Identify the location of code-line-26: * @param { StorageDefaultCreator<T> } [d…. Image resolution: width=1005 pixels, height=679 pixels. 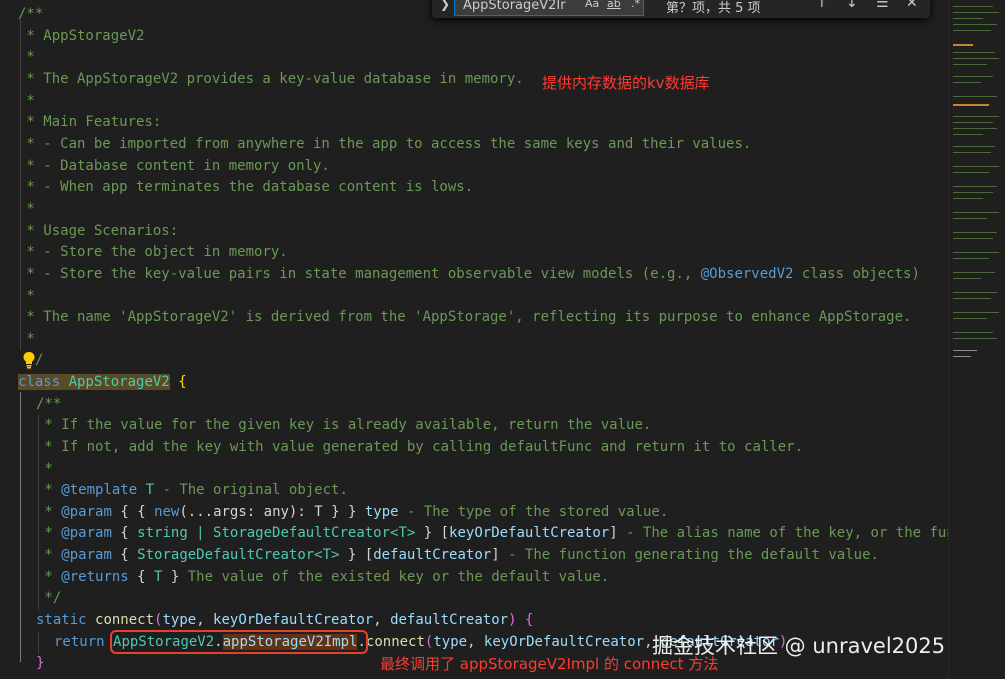
(457, 555).